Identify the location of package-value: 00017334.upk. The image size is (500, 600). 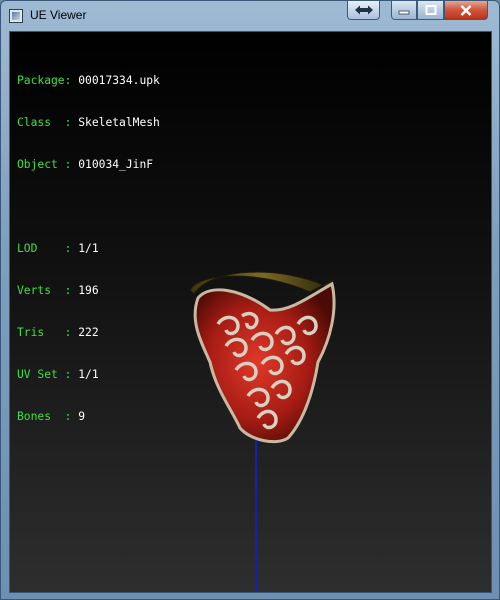
(119, 80).